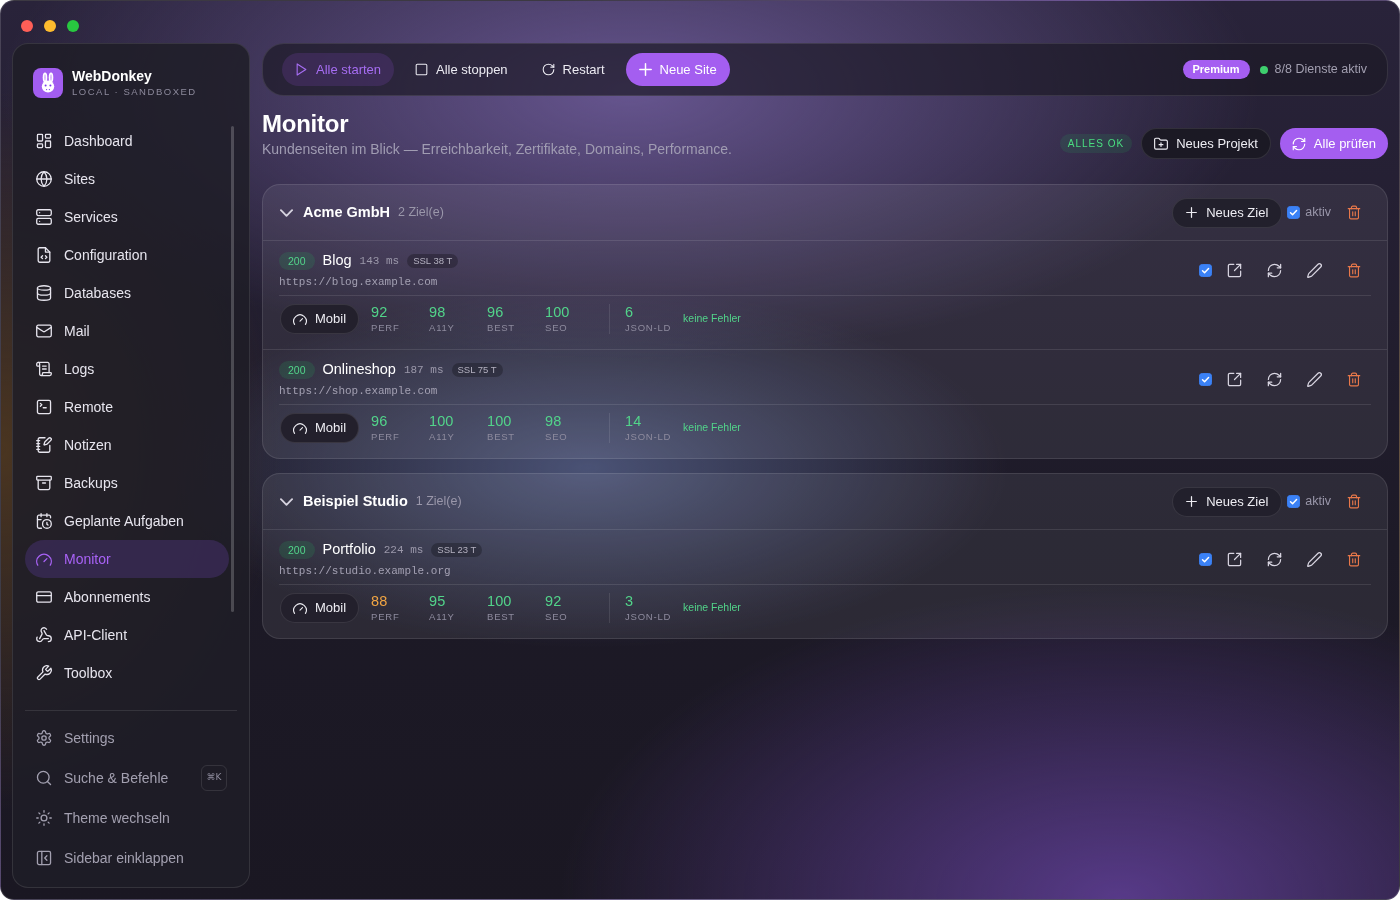 The width and height of the screenshot is (1400, 900). I want to click on response-time: 143 ms, so click(379, 261).